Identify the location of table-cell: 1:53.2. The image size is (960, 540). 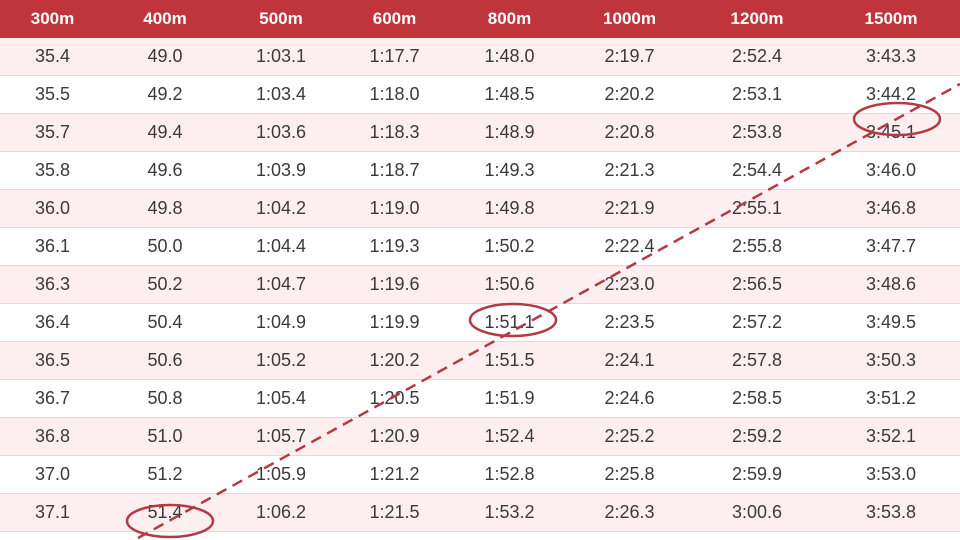
(509, 512).